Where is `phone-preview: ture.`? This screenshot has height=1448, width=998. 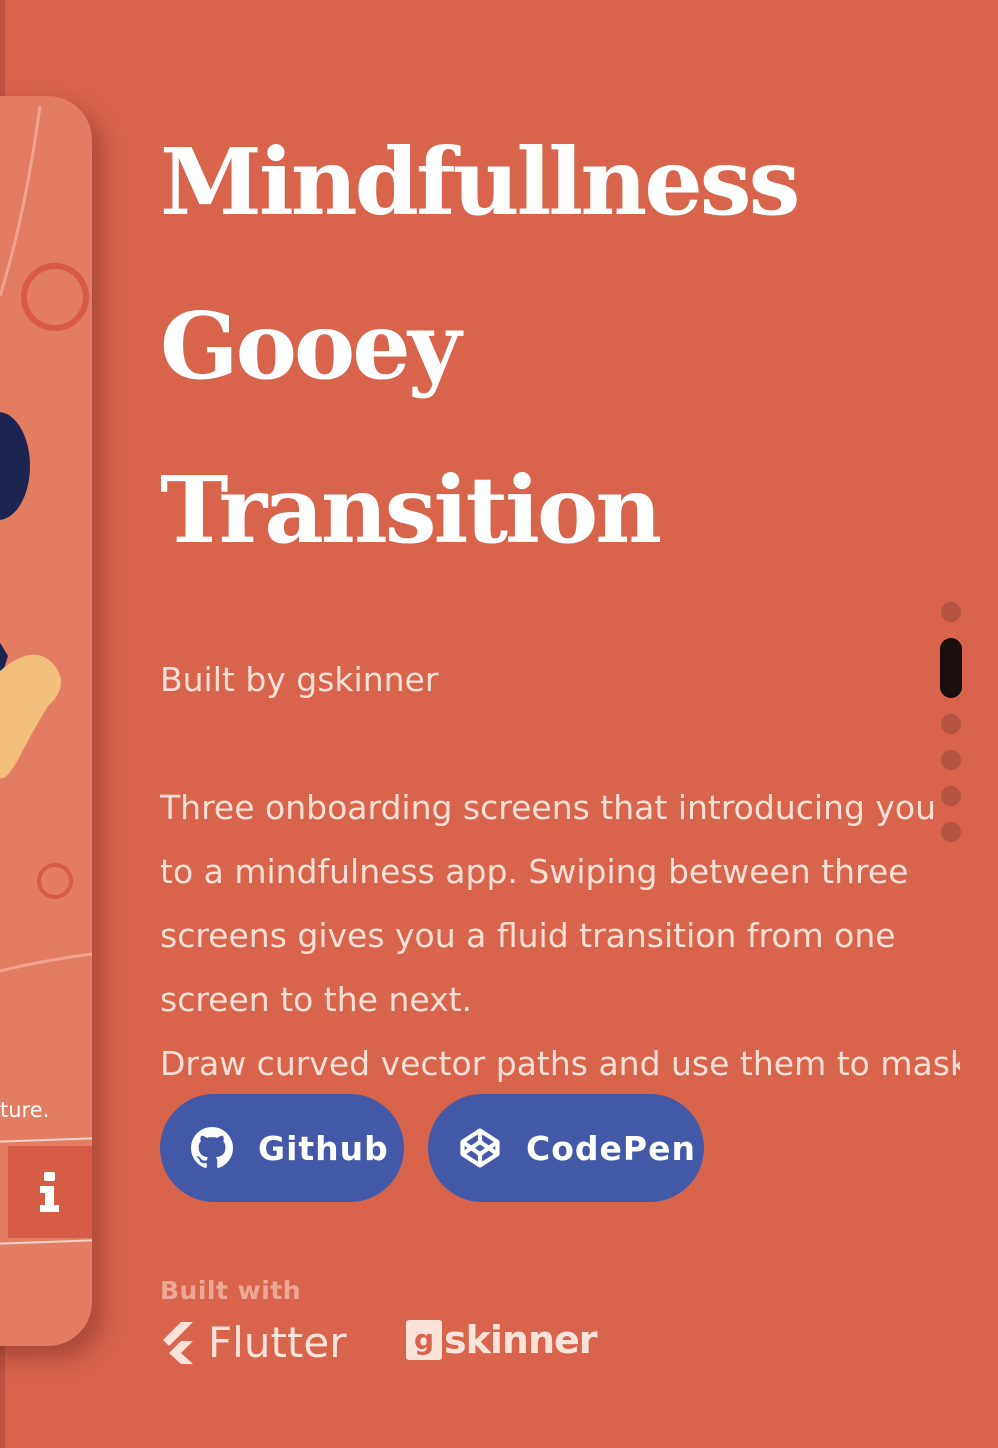
phone-preview: ture. is located at coordinates (46, 721).